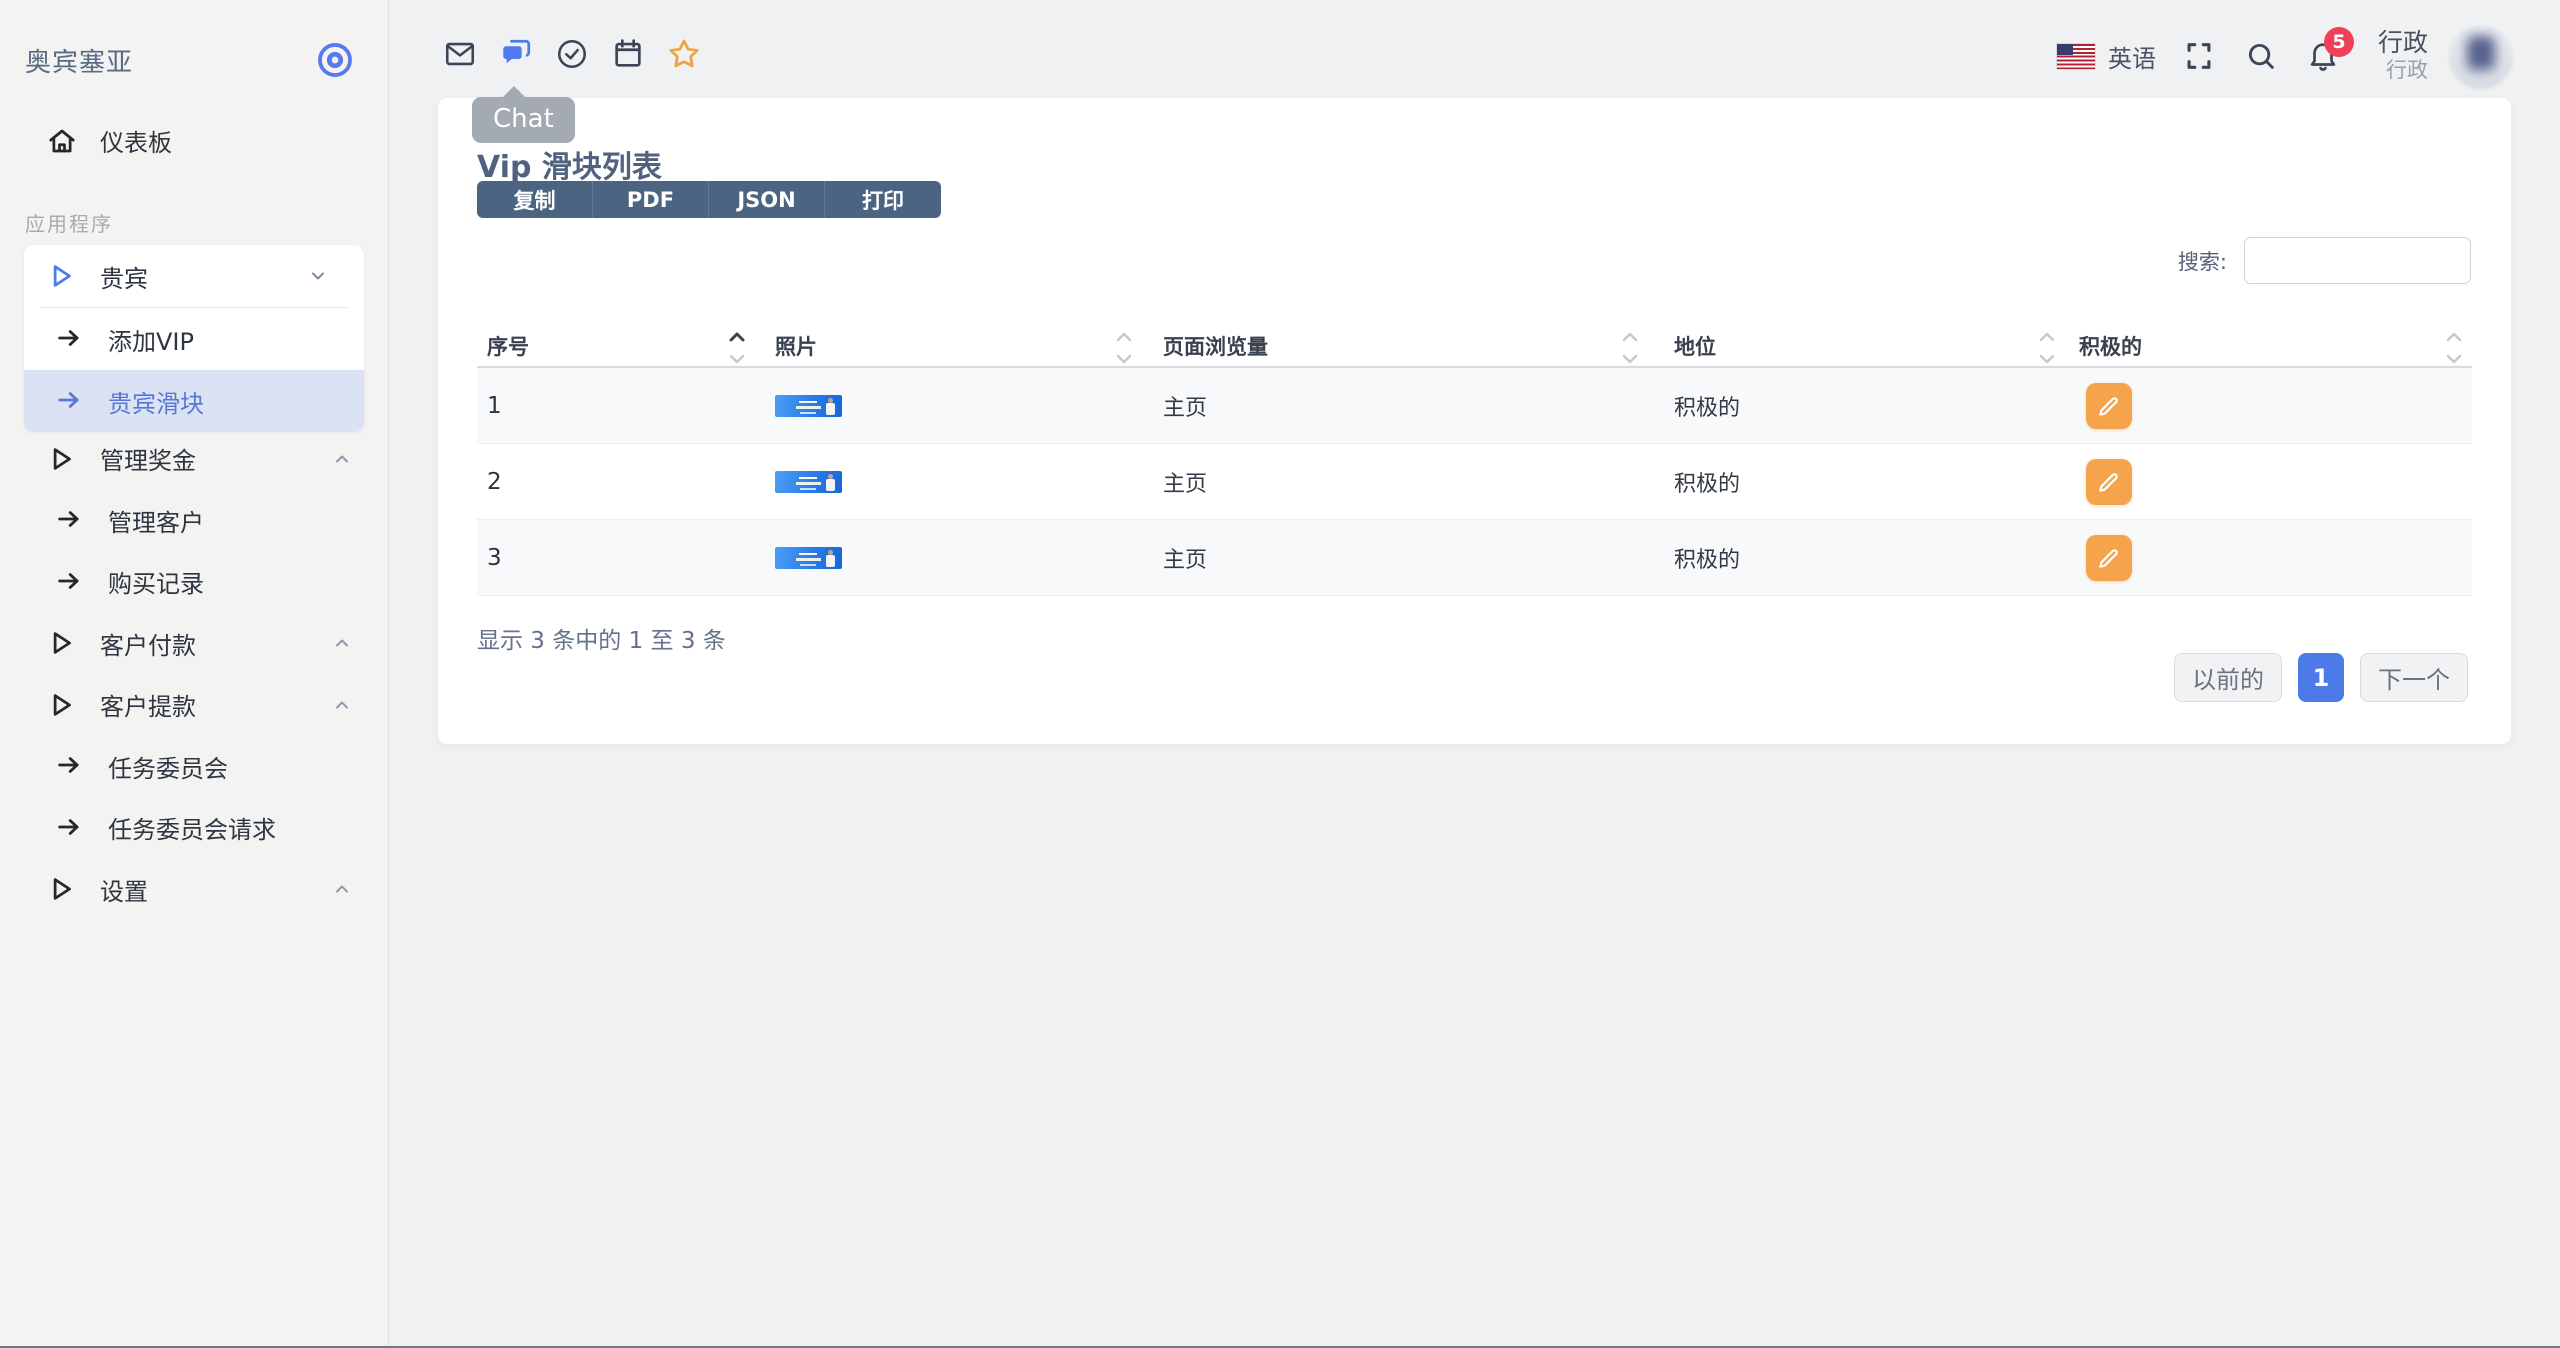 This screenshot has height=1348, width=2560. What do you see at coordinates (189, 60) in the screenshot?
I see `sidebar-header: 奥宾塞亚` at bounding box center [189, 60].